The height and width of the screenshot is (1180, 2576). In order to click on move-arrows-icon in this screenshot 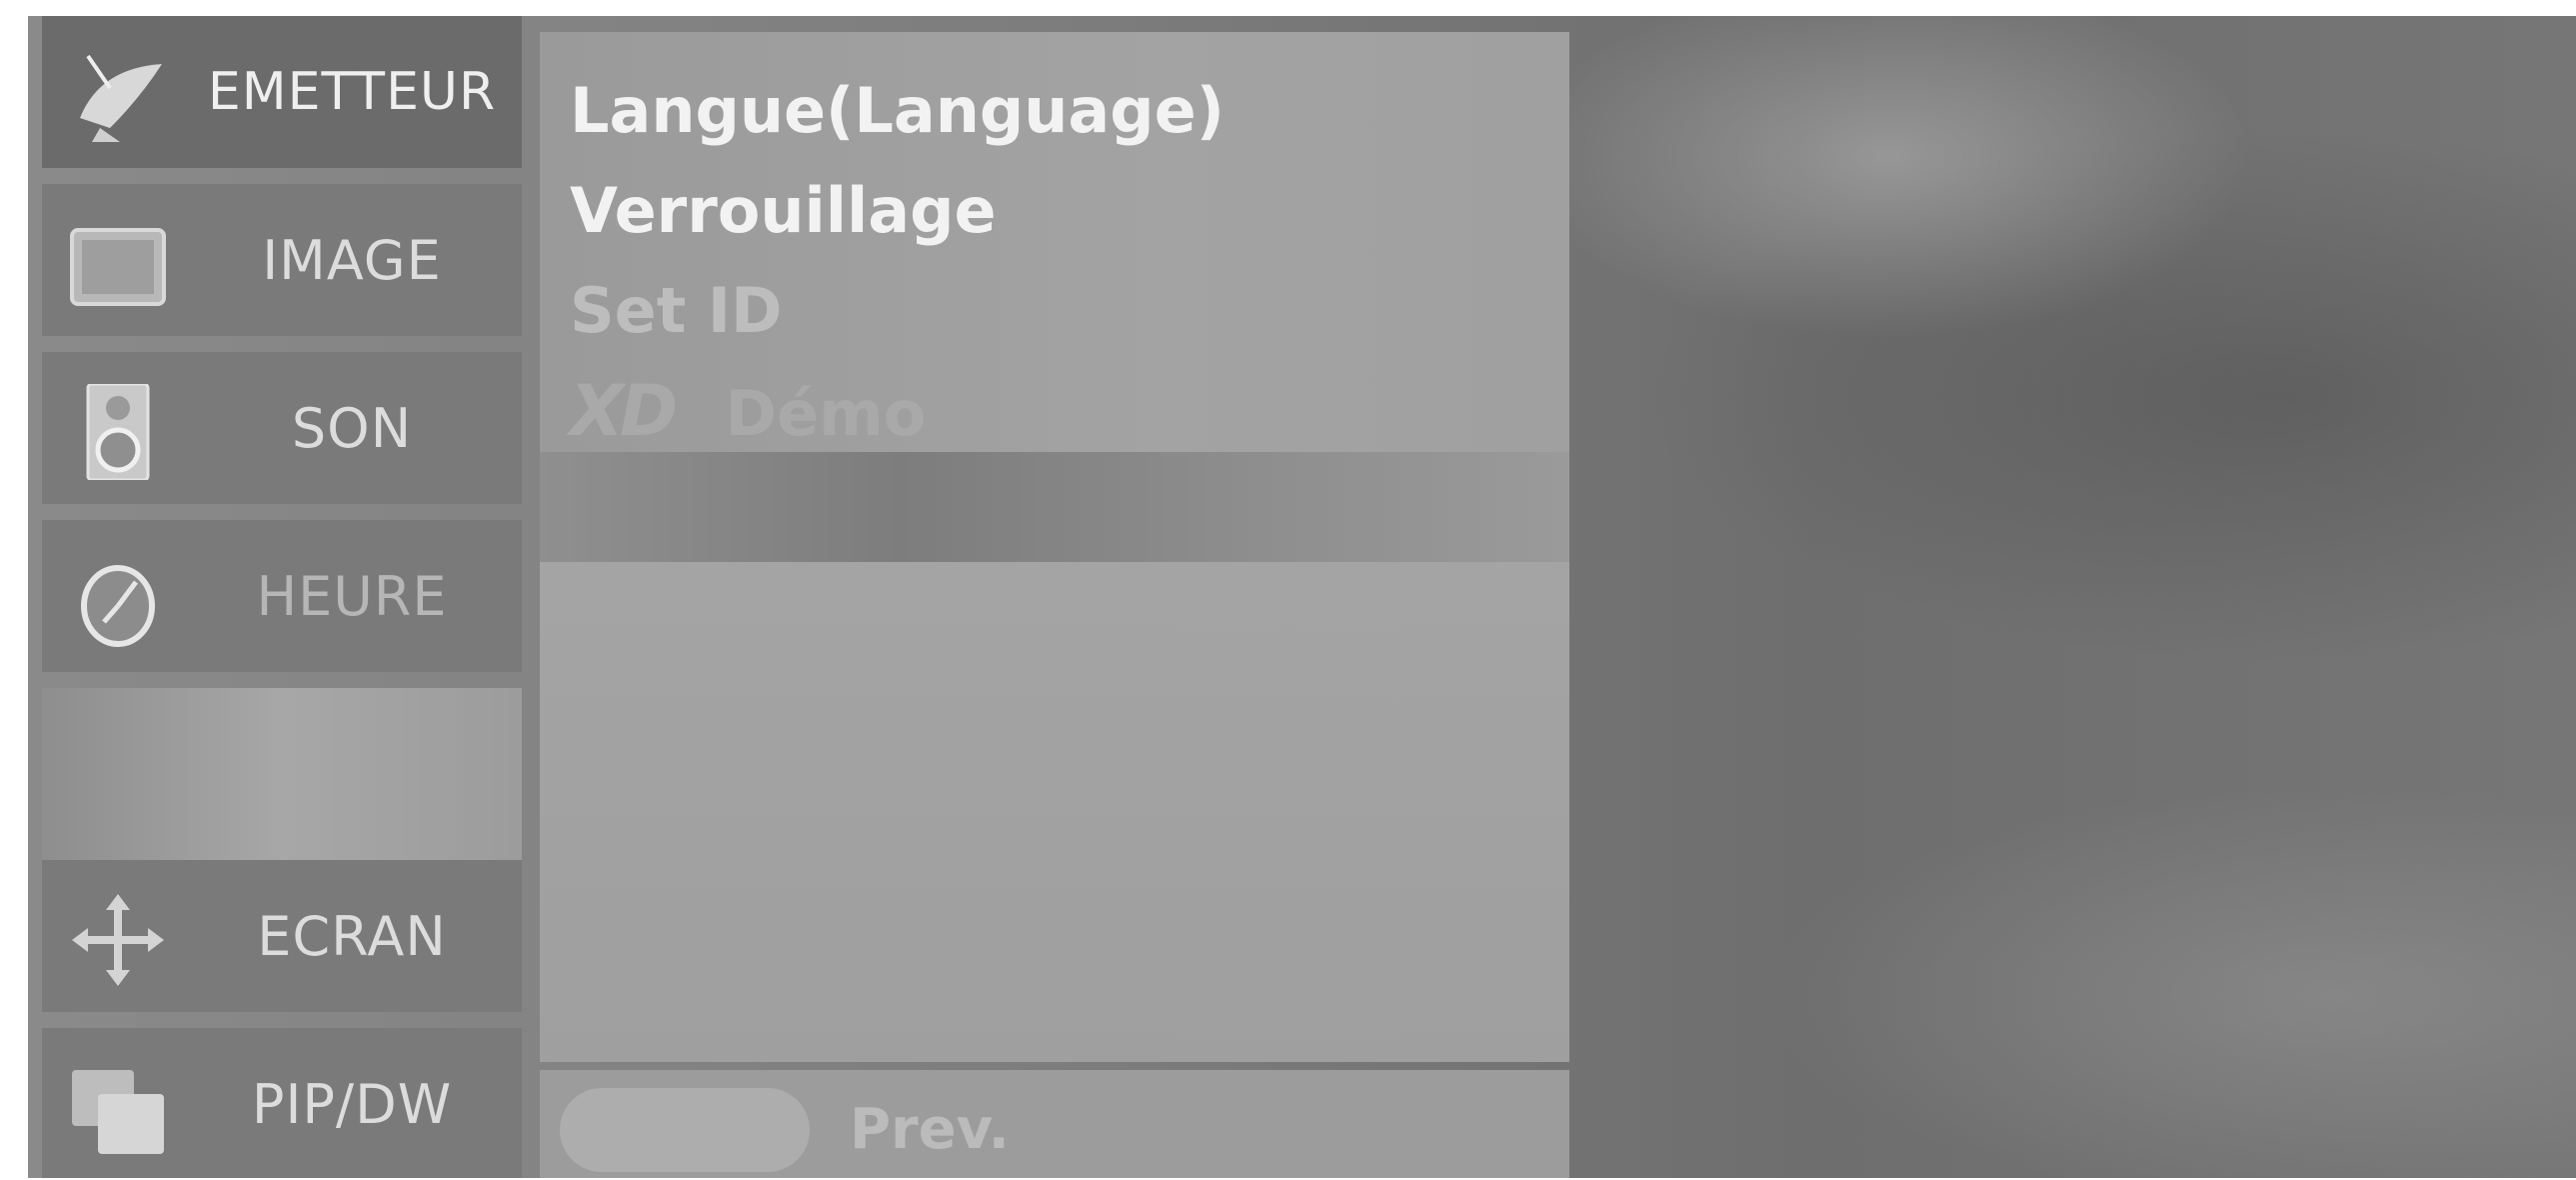, I will do `click(118, 940)`.